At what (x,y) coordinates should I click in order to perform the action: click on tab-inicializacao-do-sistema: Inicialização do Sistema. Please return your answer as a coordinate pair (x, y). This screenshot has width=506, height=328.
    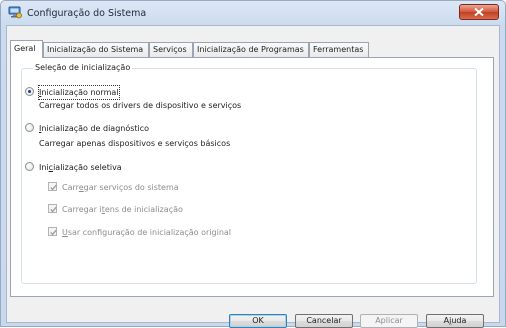
    Looking at the image, I should click on (96, 49).